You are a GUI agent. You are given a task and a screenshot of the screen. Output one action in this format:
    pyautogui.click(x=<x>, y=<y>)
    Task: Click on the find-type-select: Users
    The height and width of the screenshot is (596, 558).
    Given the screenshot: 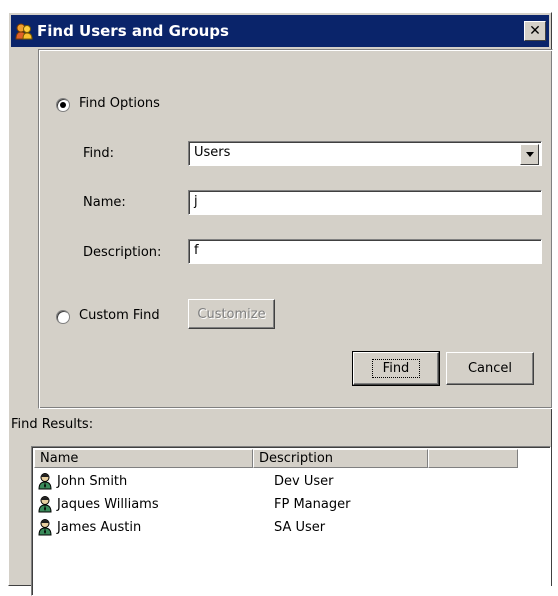 What is the action you would take?
    pyautogui.click(x=365, y=153)
    